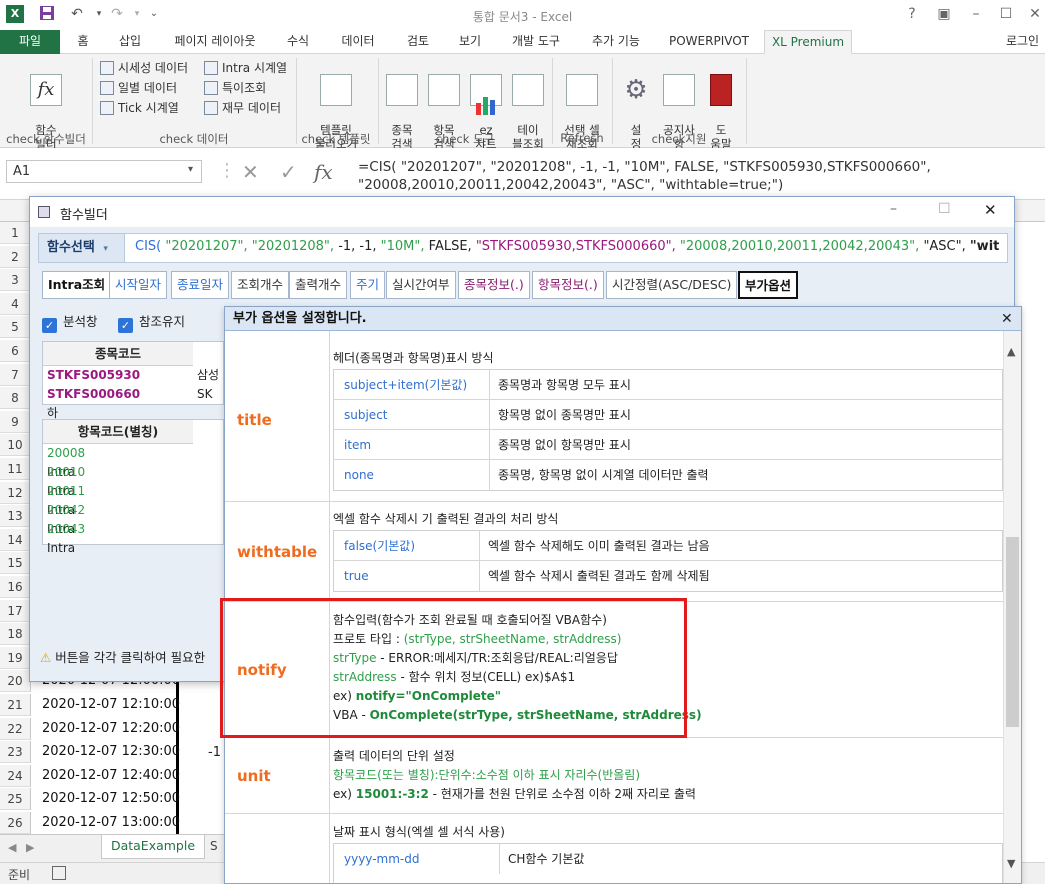 The width and height of the screenshot is (1045, 884). What do you see at coordinates (15, 775) in the screenshot?
I see `row-header: 24` at bounding box center [15, 775].